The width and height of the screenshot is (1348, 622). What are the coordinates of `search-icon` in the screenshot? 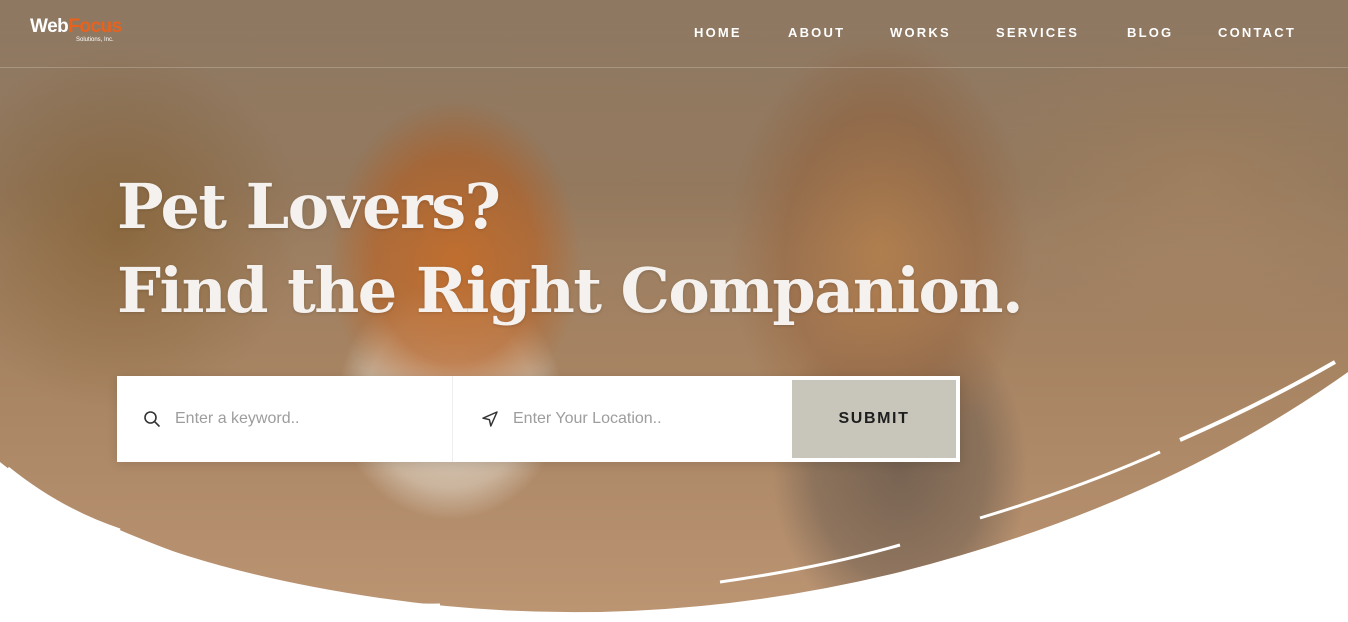 It's located at (152, 419).